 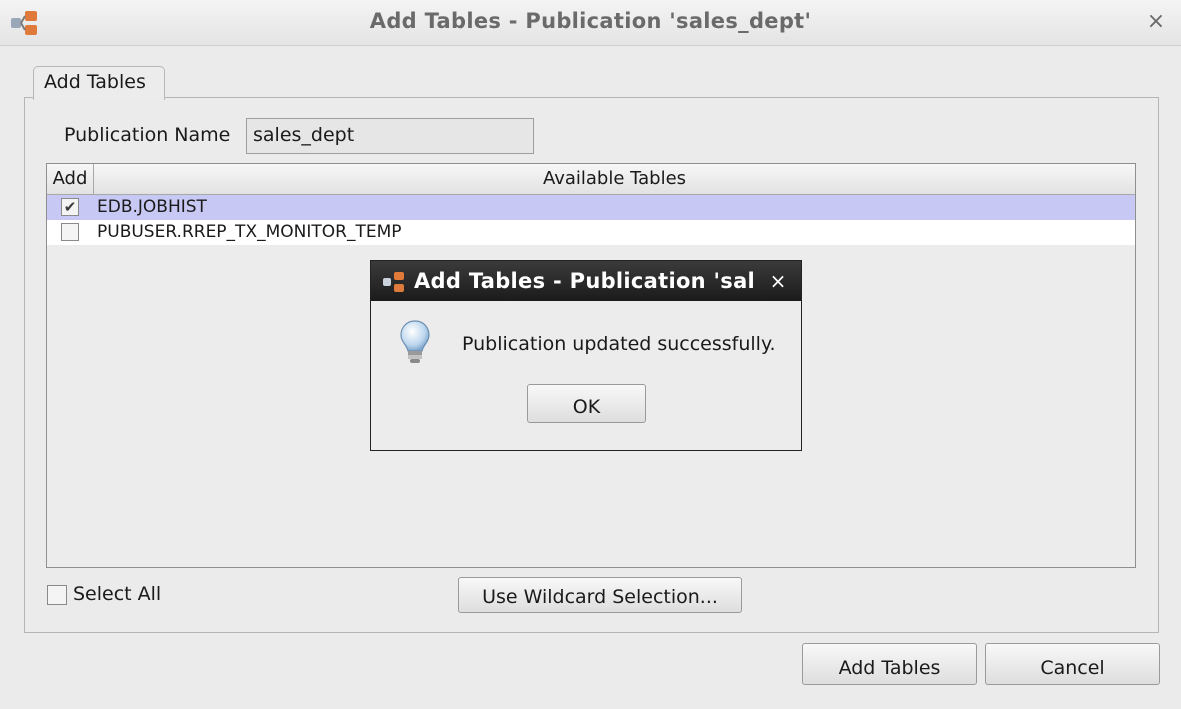 What do you see at coordinates (619, 344) in the screenshot?
I see `dialog-message: Publication updated successfully.` at bounding box center [619, 344].